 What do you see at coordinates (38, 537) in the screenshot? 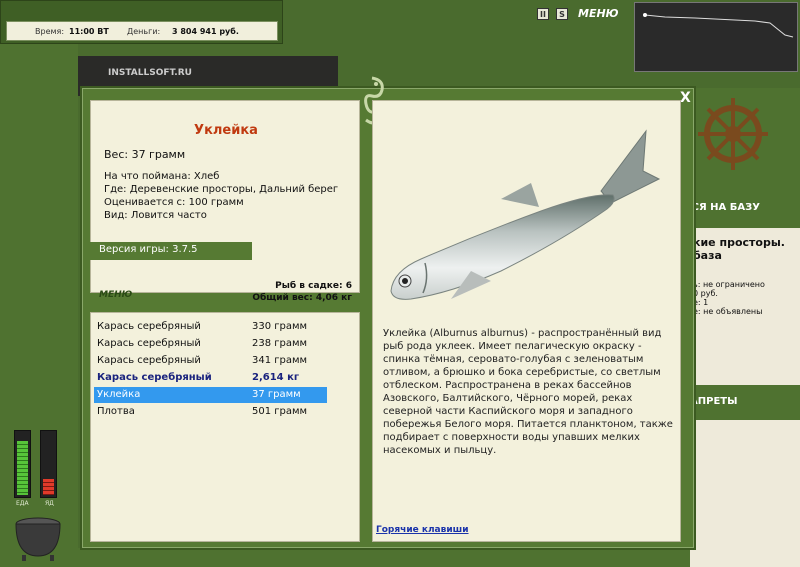
I see `cauldron-icon` at bounding box center [38, 537].